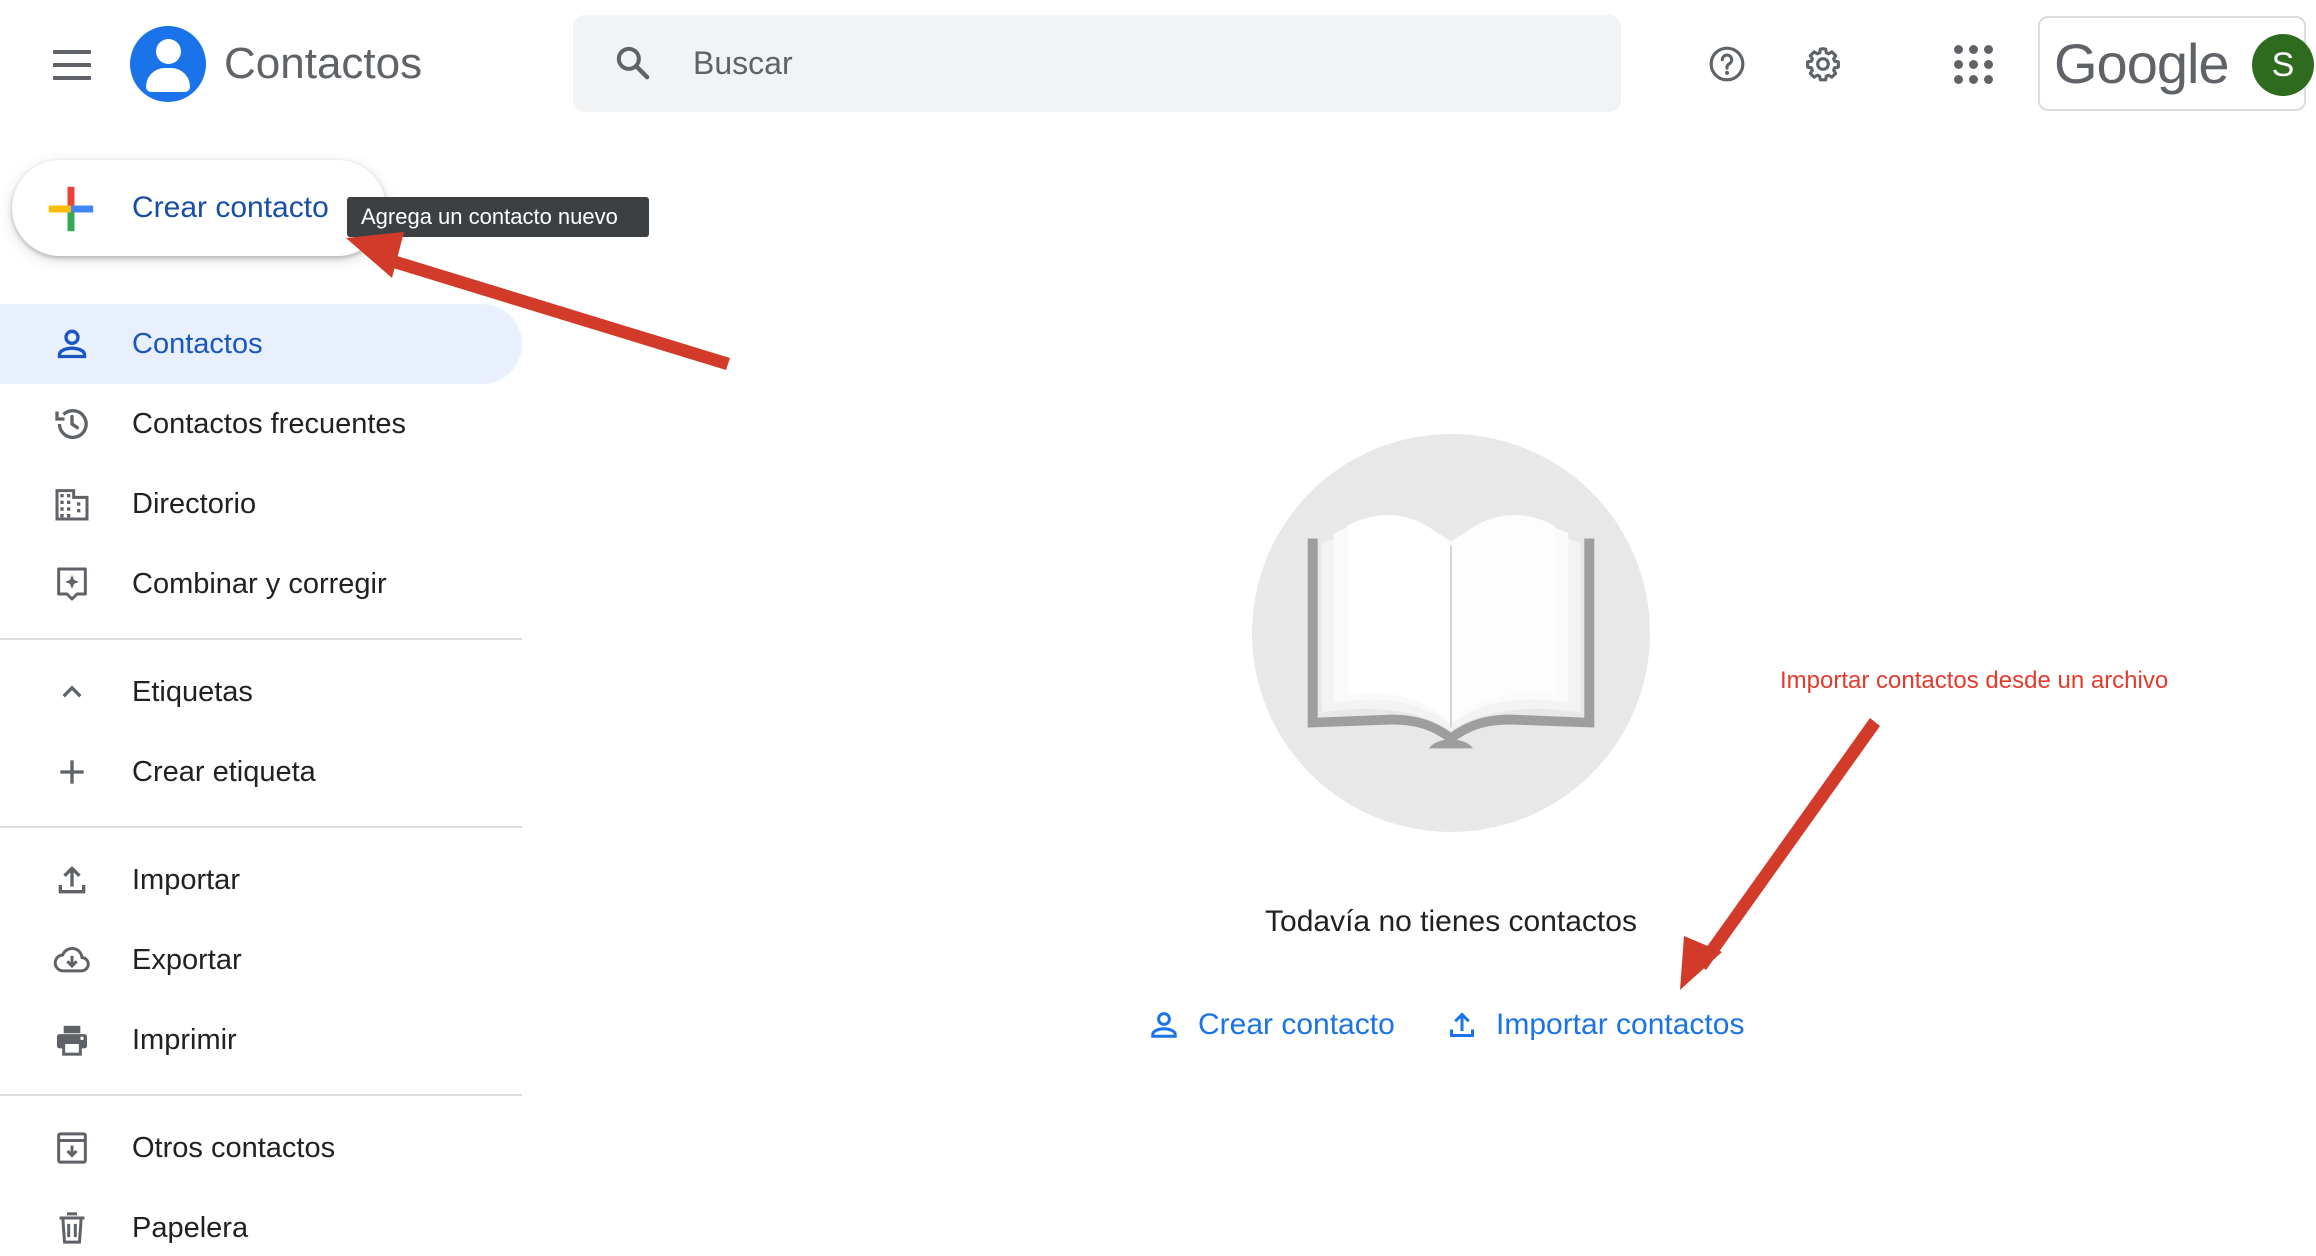  Describe the element at coordinates (72, 691) in the screenshot. I see `chevron-up-icon` at that location.